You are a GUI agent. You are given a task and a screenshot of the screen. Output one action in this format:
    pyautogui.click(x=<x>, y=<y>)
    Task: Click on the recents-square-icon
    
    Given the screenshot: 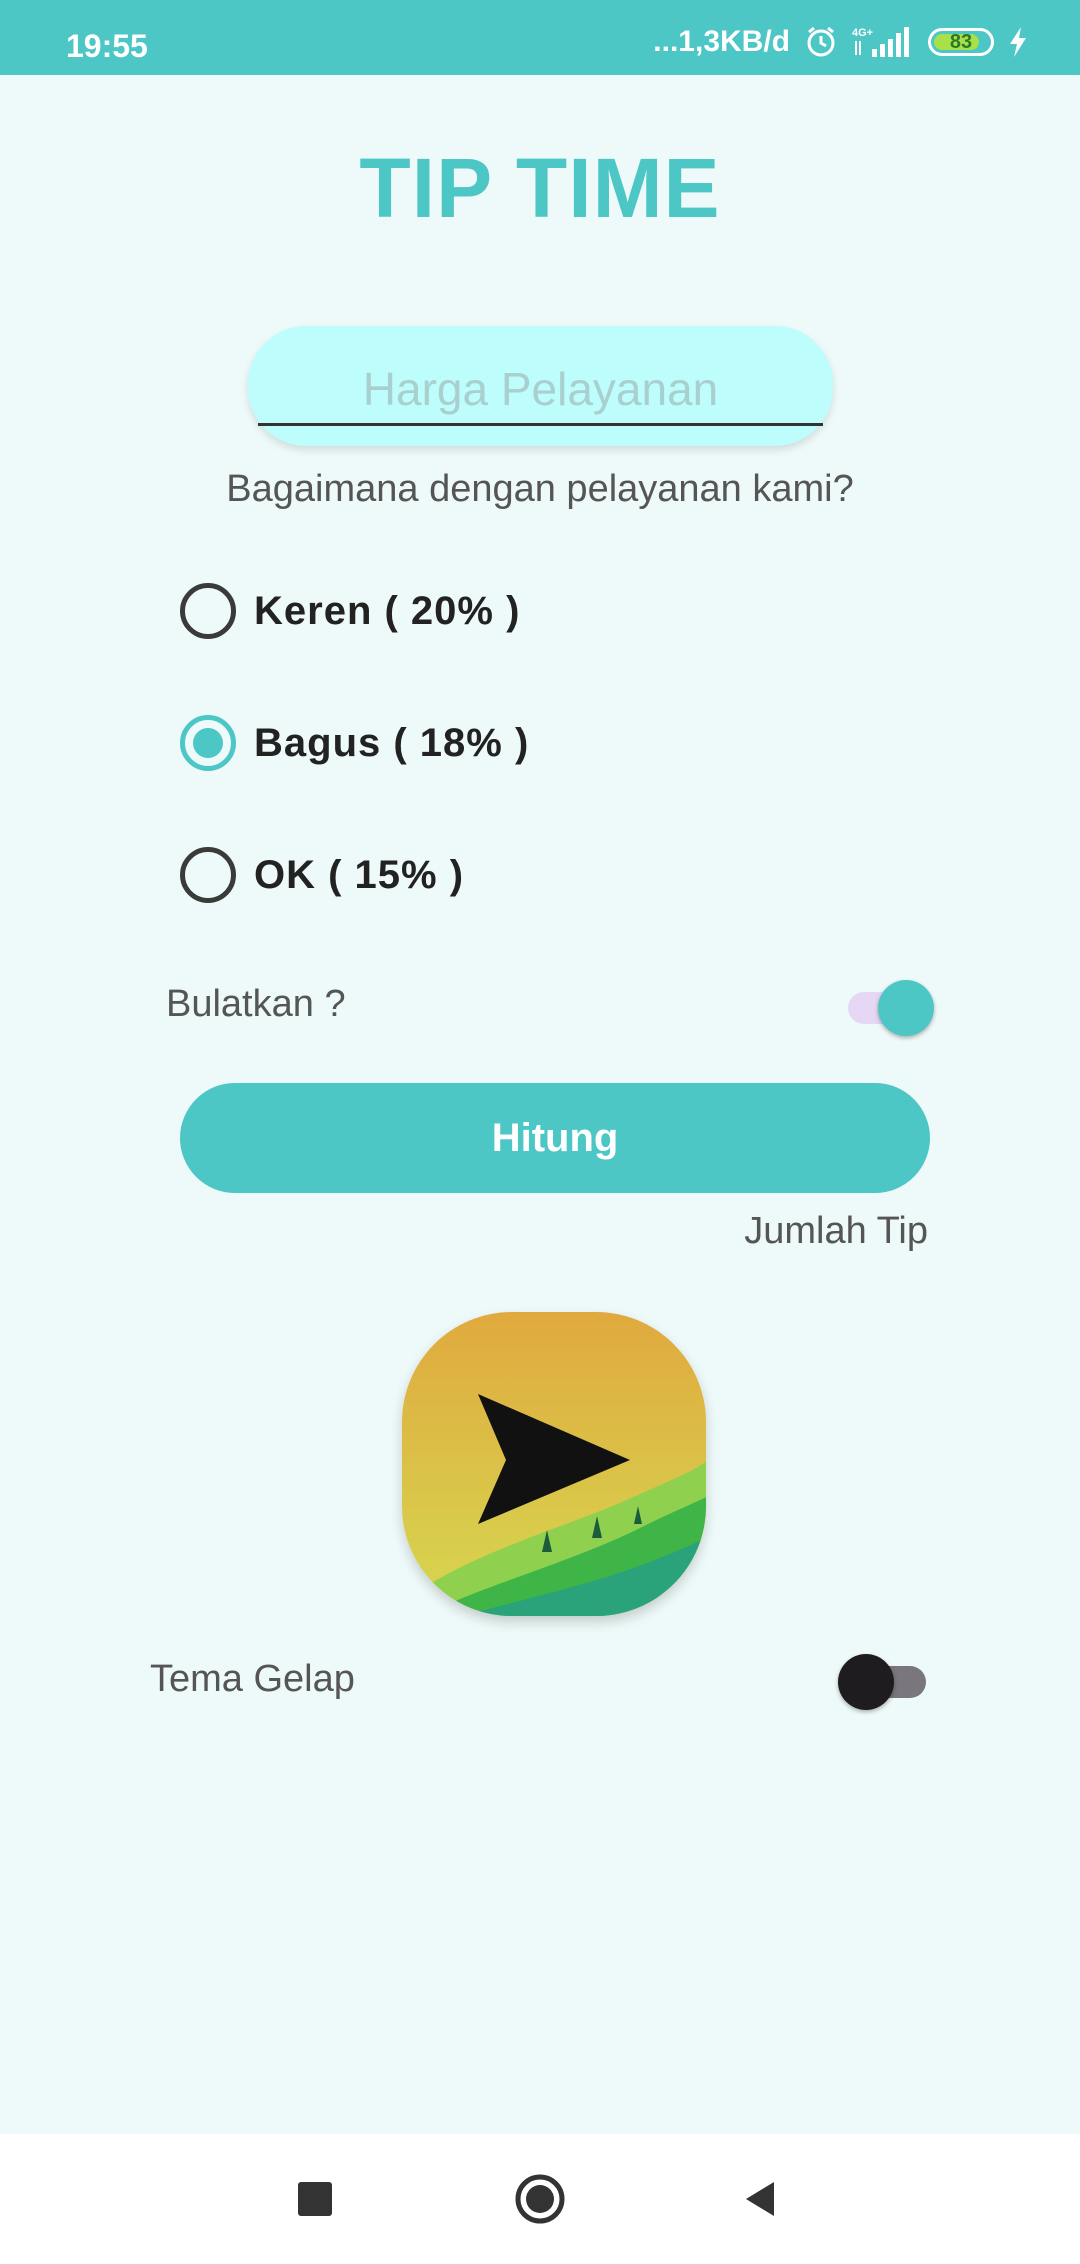 What is the action you would take?
    pyautogui.click(x=315, y=2199)
    